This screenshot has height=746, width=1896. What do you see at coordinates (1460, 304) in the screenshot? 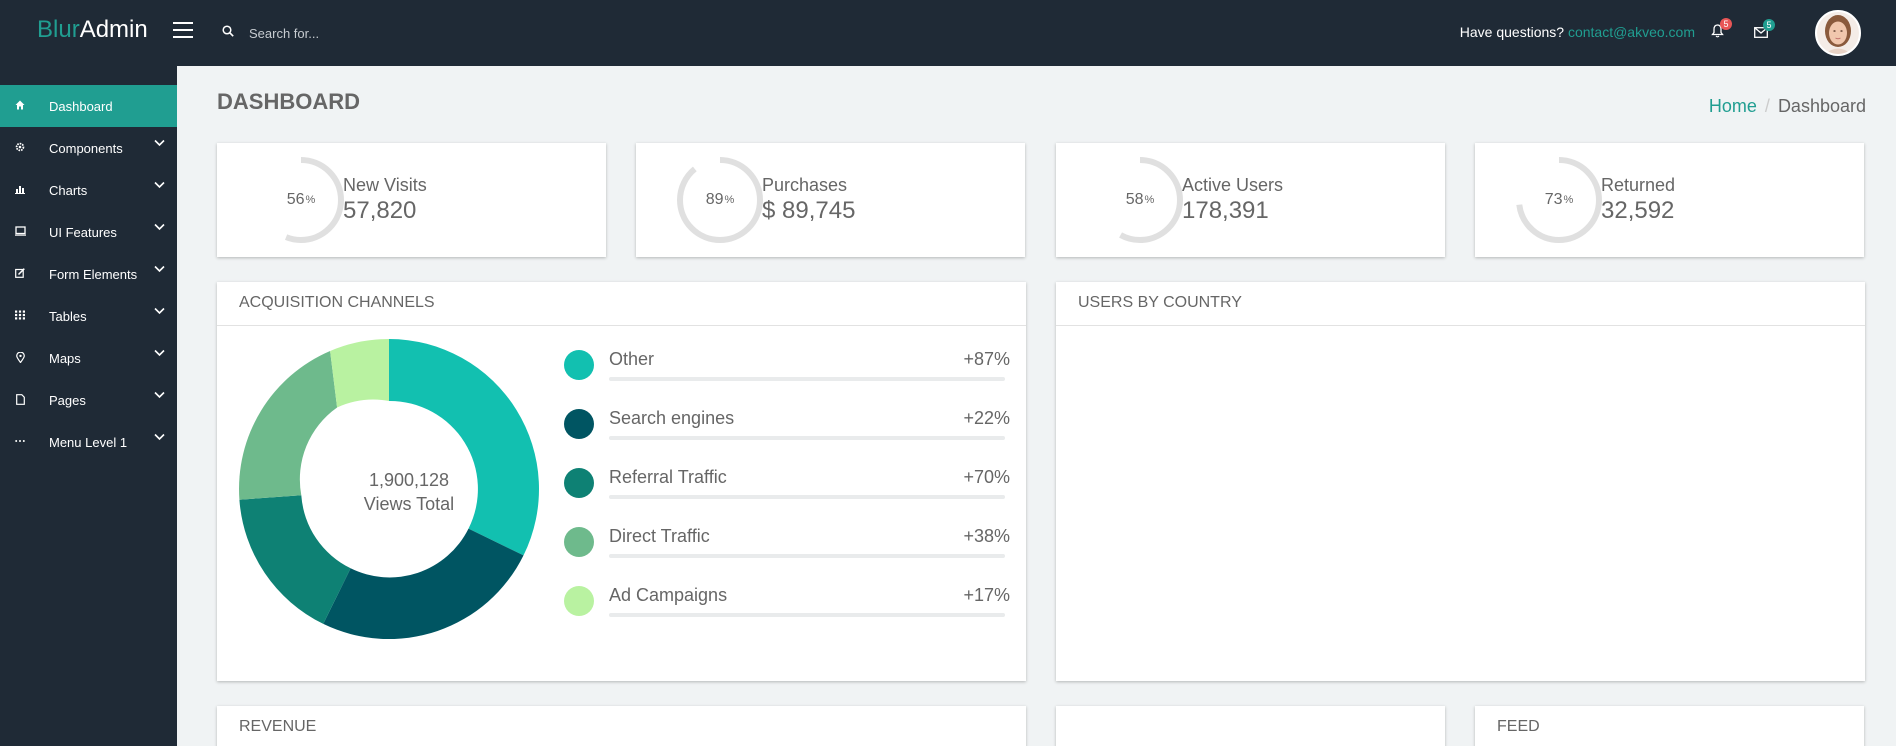
I see `panel-title: USERS BY COUNTRY` at bounding box center [1460, 304].